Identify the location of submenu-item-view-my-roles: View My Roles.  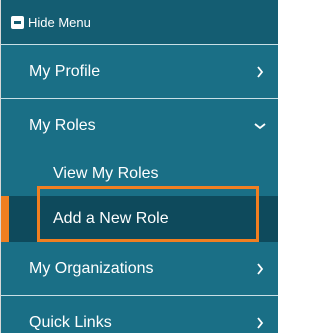
(139, 174).